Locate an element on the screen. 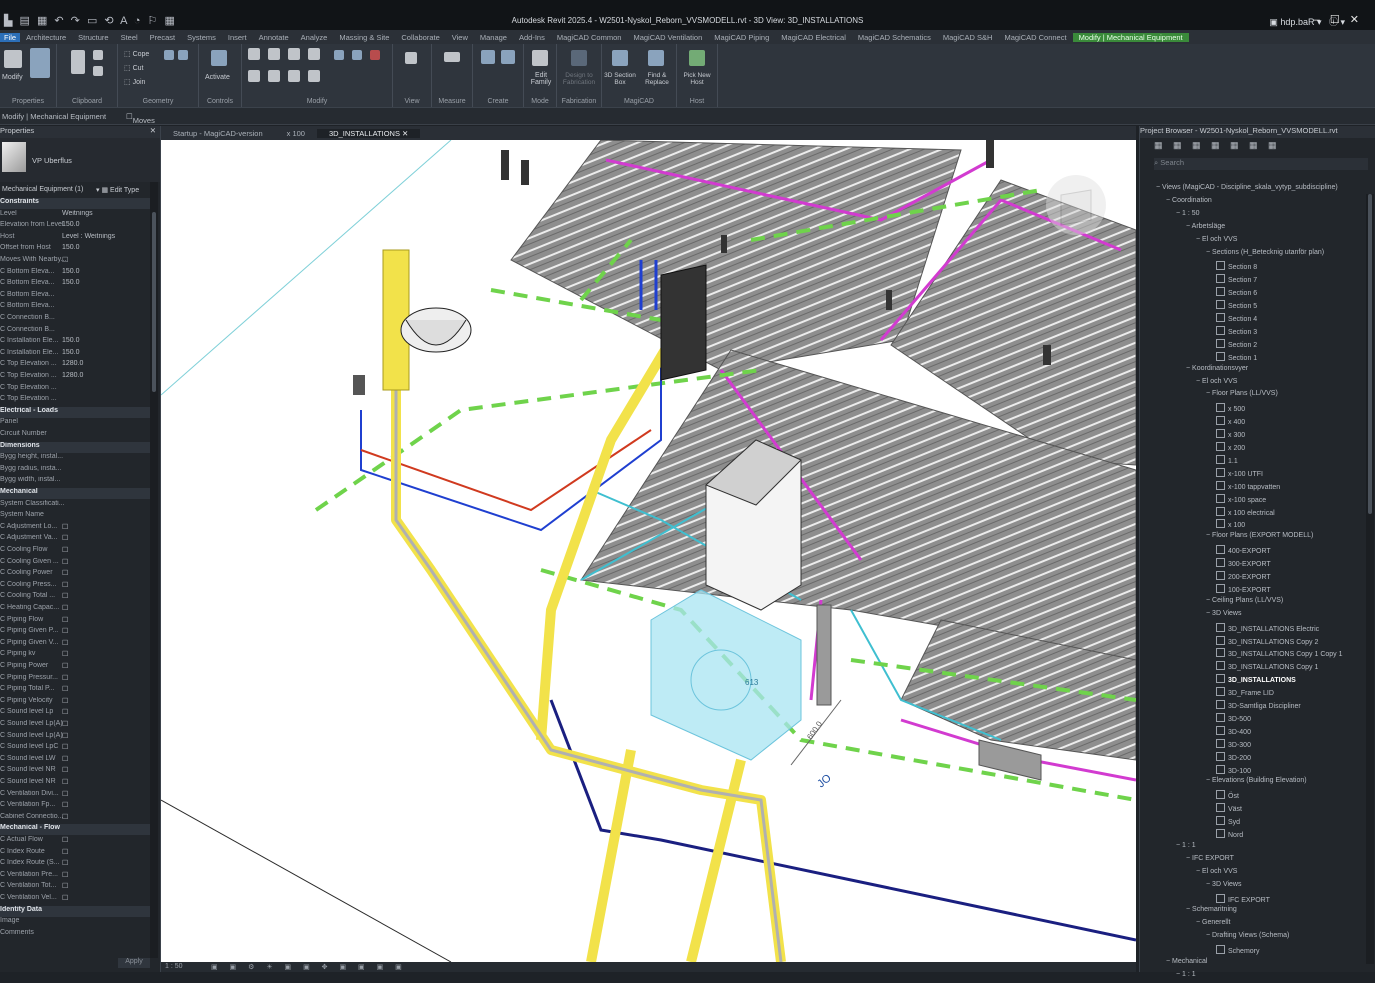 The width and height of the screenshot is (1375, 983). view-tab: x 100 is located at coordinates (296, 133).